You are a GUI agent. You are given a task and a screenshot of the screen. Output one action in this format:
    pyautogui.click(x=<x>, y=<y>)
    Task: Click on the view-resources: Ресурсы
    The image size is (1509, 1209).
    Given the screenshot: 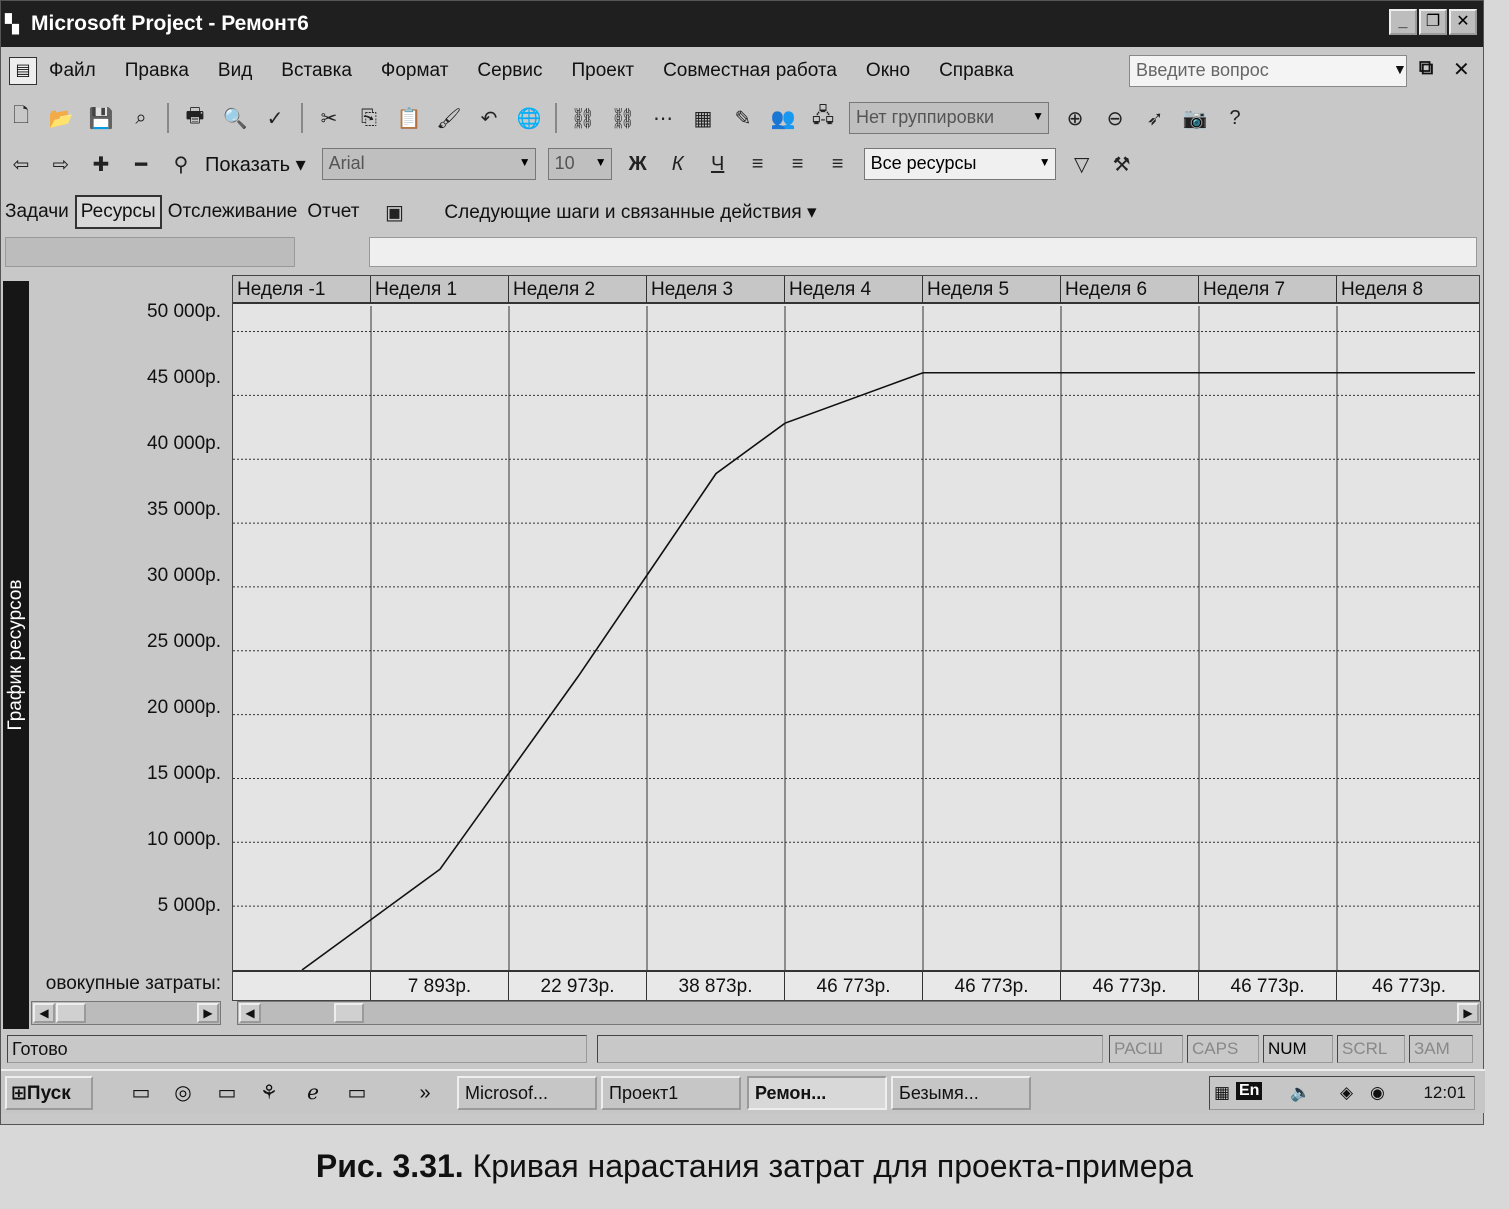 What is the action you would take?
    pyautogui.click(x=118, y=212)
    